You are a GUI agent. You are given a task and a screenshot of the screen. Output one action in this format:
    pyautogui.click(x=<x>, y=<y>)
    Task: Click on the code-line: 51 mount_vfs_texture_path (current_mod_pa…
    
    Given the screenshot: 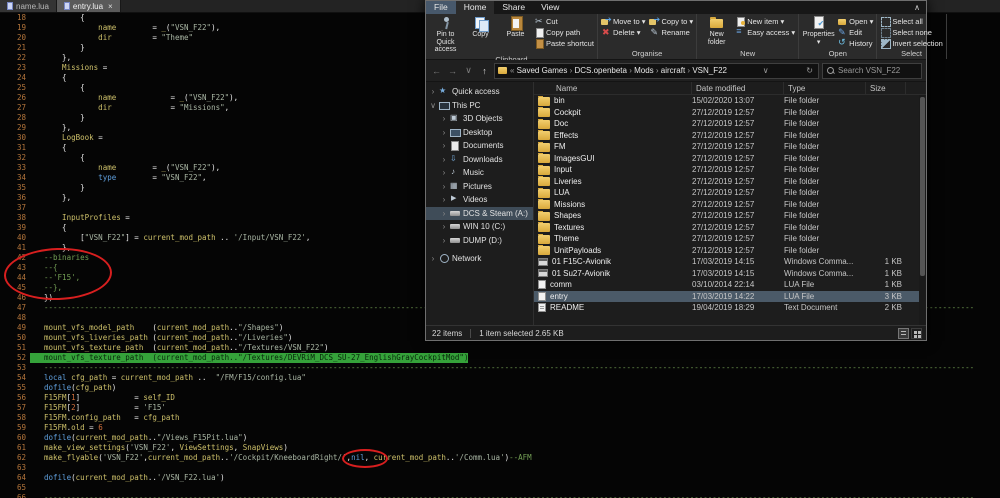 What is the action you would take?
    pyautogui.click(x=500, y=348)
    